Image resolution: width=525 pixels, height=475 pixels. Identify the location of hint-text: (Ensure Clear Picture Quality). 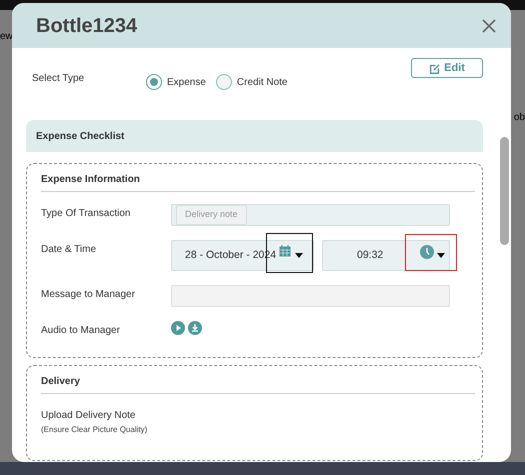
(94, 430).